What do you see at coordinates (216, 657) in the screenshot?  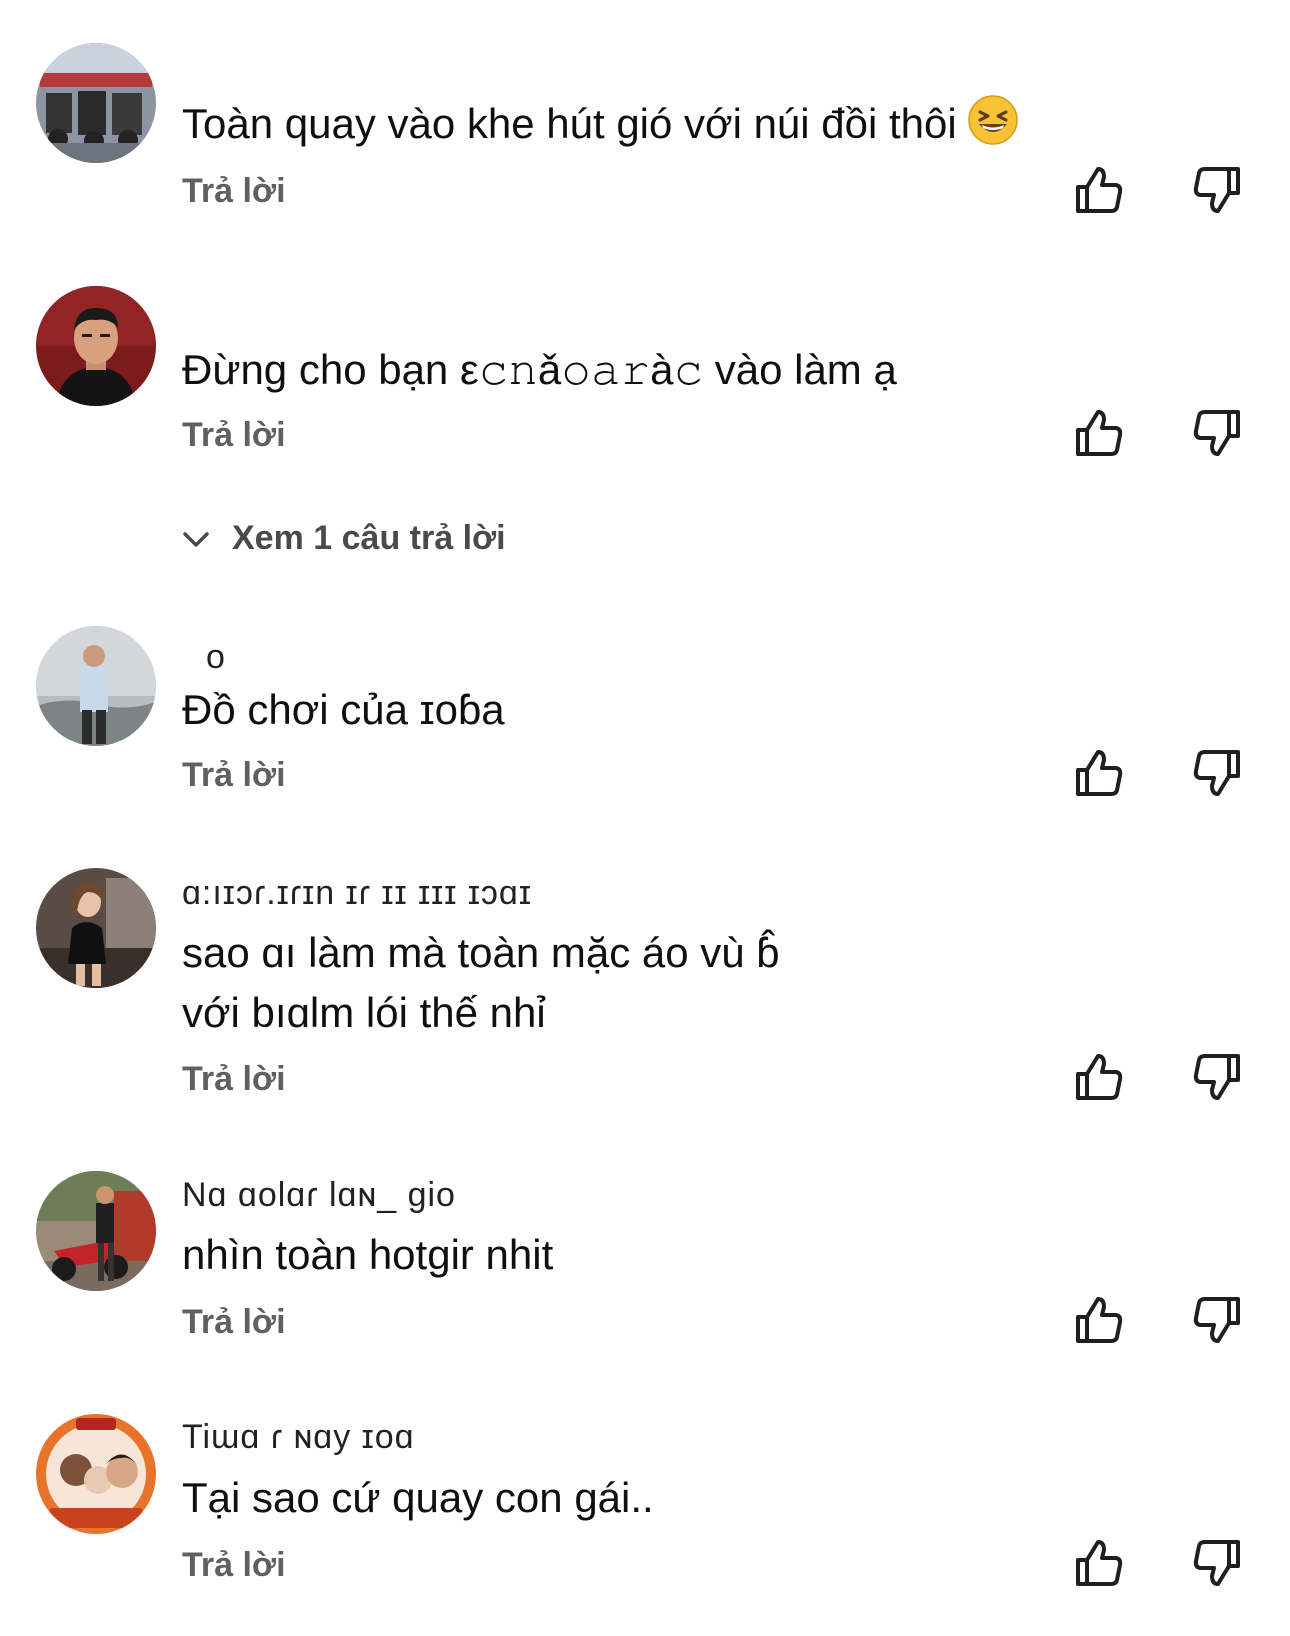 I see `comment-author: o` at bounding box center [216, 657].